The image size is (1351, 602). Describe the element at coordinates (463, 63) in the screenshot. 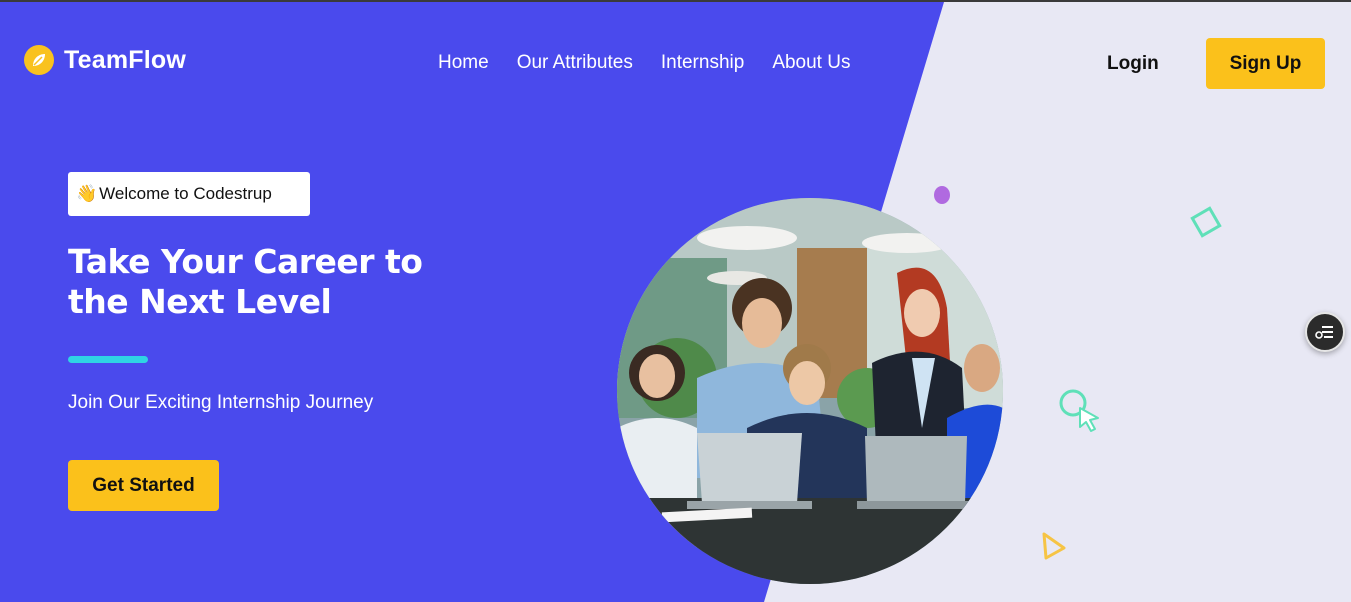

I see `nav-item-home: Home` at that location.